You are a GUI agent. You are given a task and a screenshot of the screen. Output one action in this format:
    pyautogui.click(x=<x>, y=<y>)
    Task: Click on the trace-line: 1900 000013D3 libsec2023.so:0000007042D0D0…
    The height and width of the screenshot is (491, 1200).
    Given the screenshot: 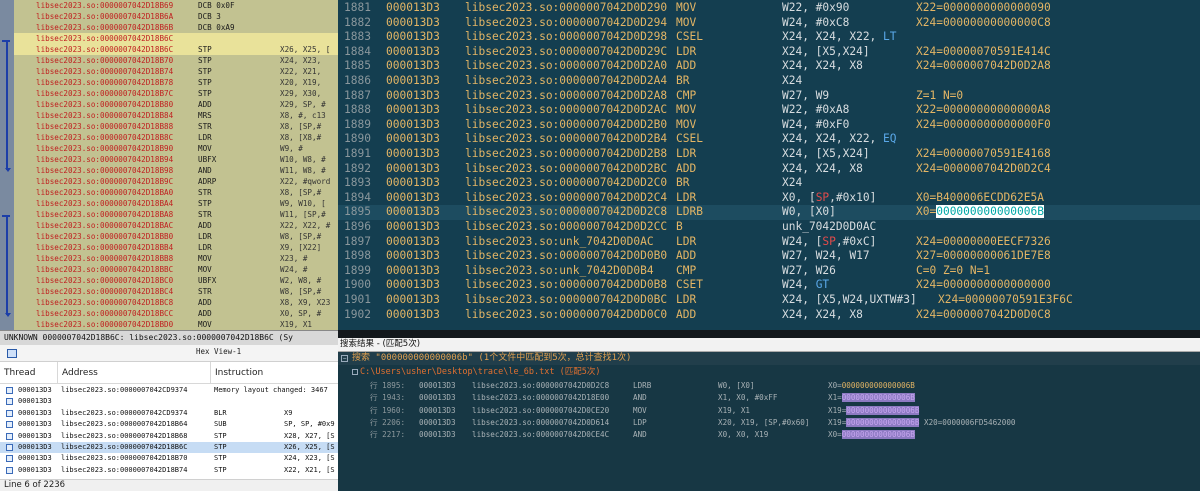 What is the action you would take?
    pyautogui.click(x=769, y=285)
    